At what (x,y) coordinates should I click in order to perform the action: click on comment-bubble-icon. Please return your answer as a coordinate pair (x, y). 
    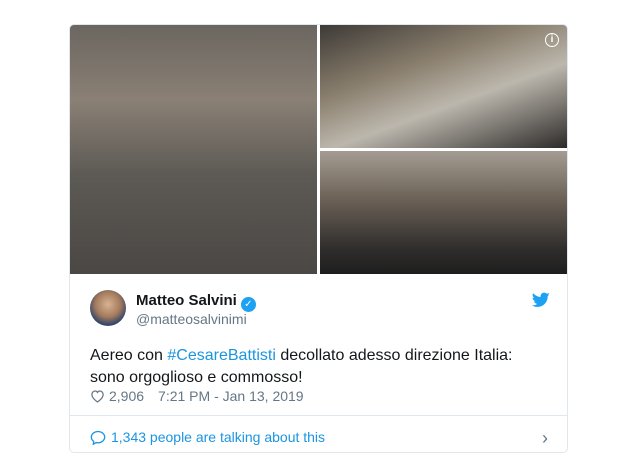
    Looking at the image, I should click on (98, 437).